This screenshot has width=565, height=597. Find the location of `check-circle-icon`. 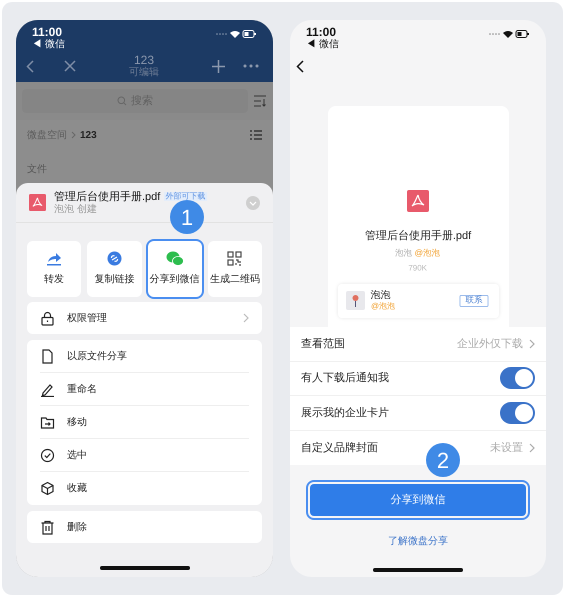

check-circle-icon is located at coordinates (47, 455).